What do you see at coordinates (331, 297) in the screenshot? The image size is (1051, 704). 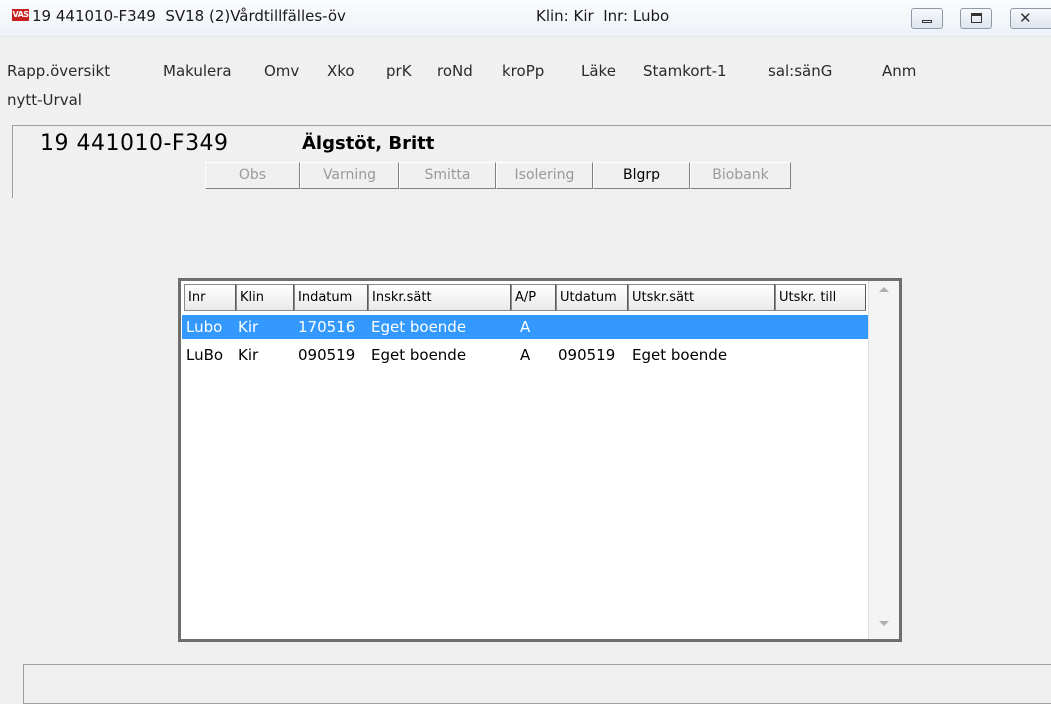 I see `column-header-indatum: Indatum` at bounding box center [331, 297].